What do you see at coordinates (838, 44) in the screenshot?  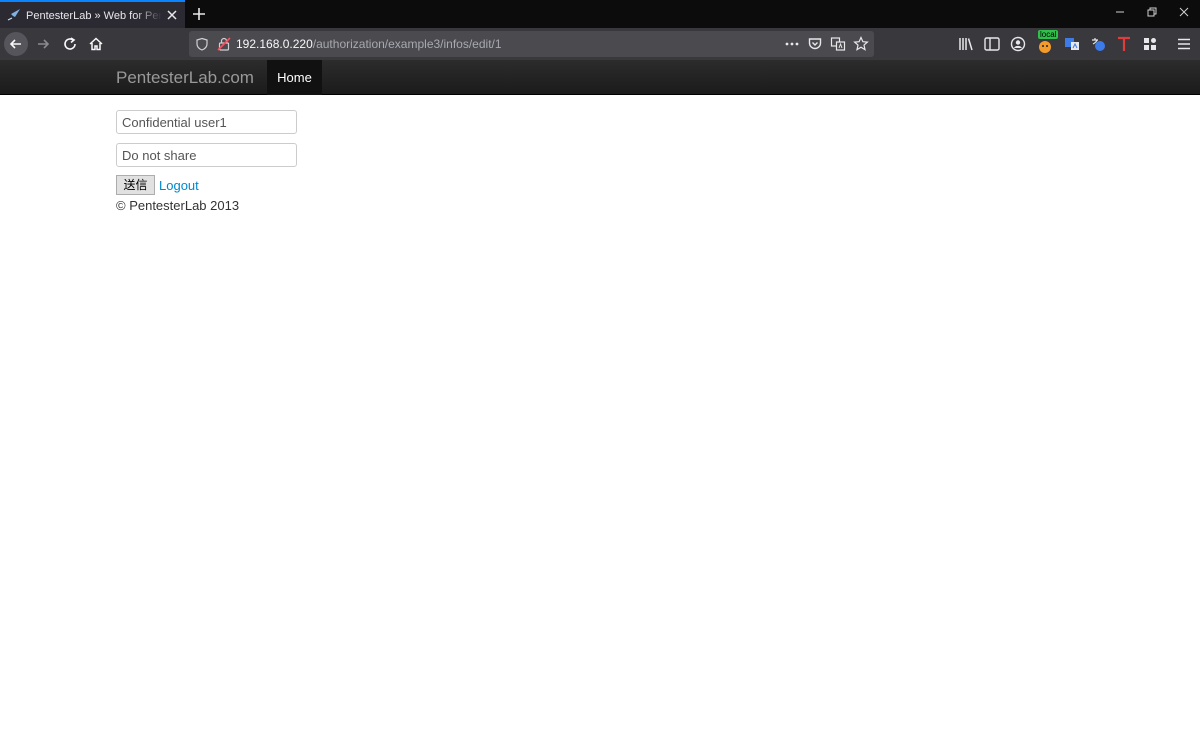 I see `translate-icon` at bounding box center [838, 44].